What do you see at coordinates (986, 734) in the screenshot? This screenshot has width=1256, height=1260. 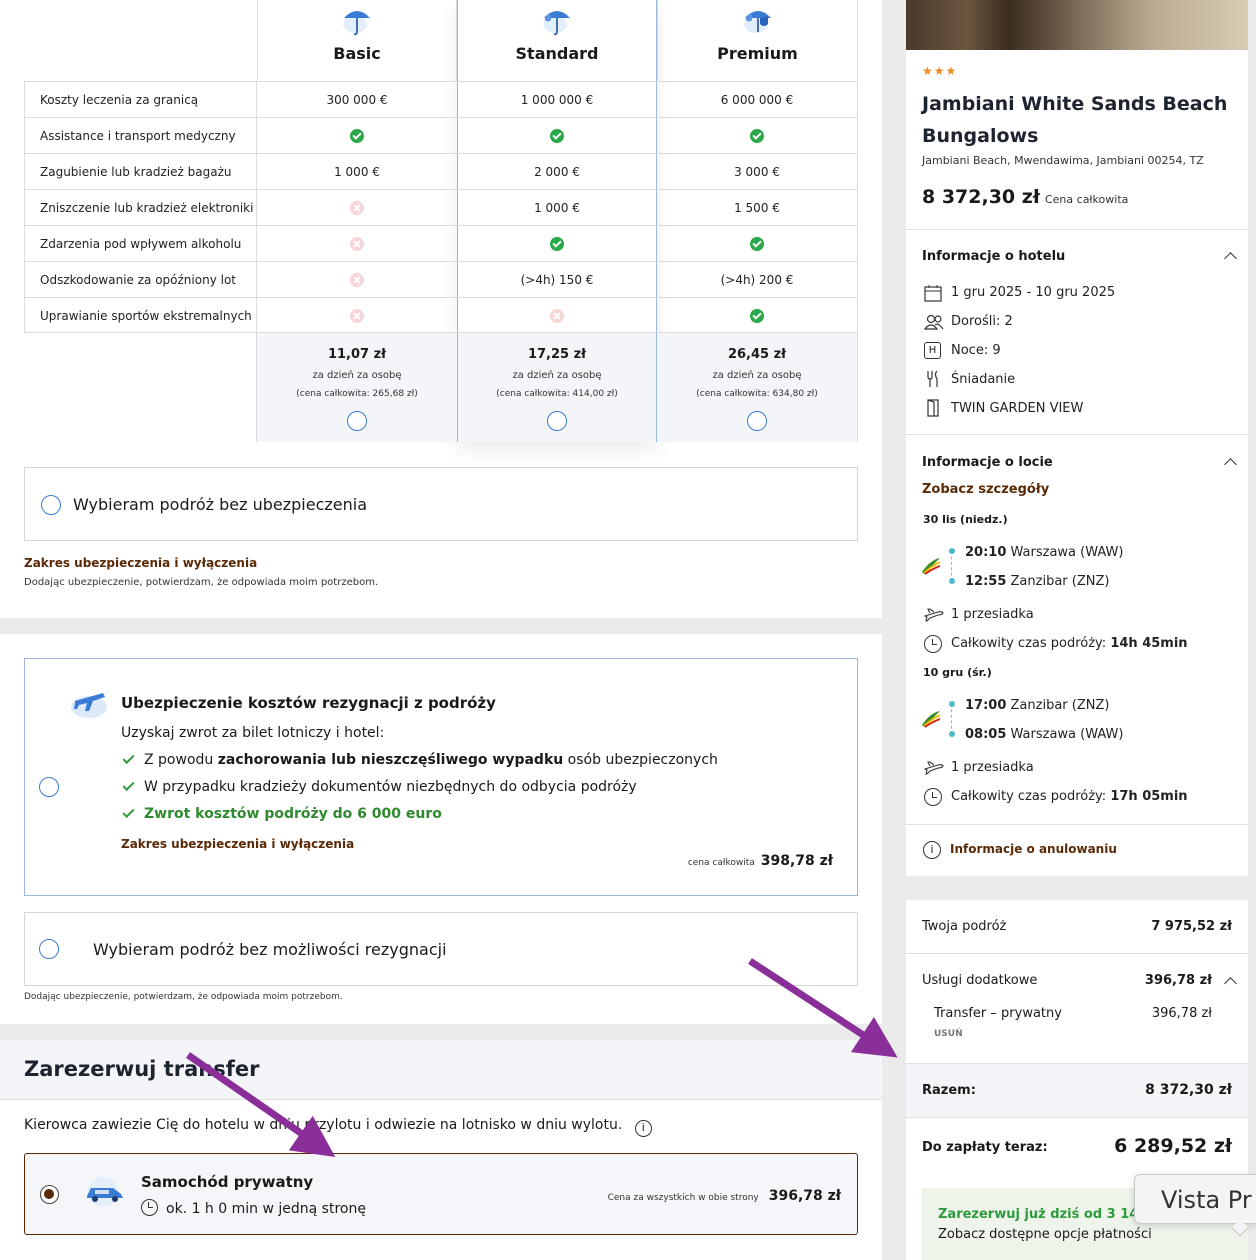 I see `time: 08:05` at bounding box center [986, 734].